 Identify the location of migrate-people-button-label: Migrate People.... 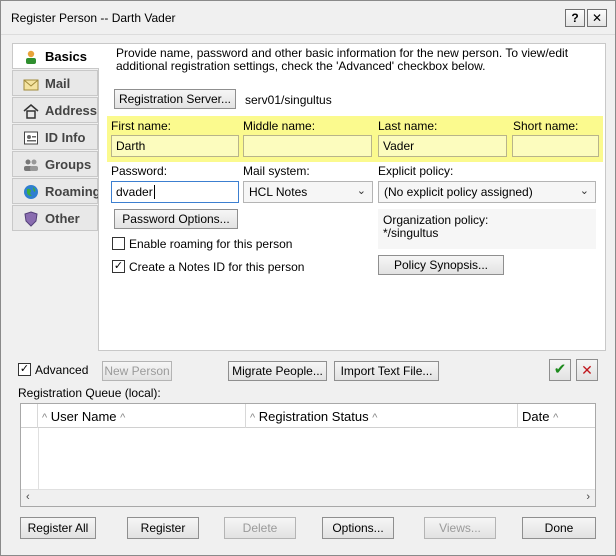
(277, 371).